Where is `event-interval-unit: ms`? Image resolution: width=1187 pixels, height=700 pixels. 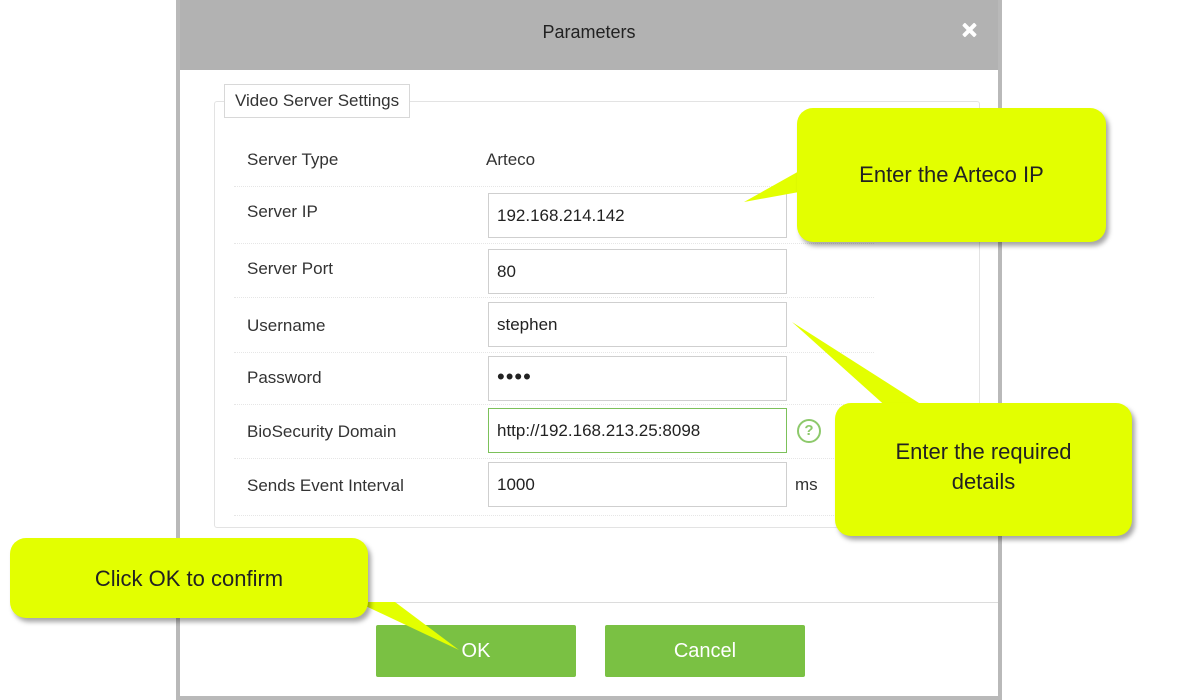
event-interval-unit: ms is located at coordinates (806, 484).